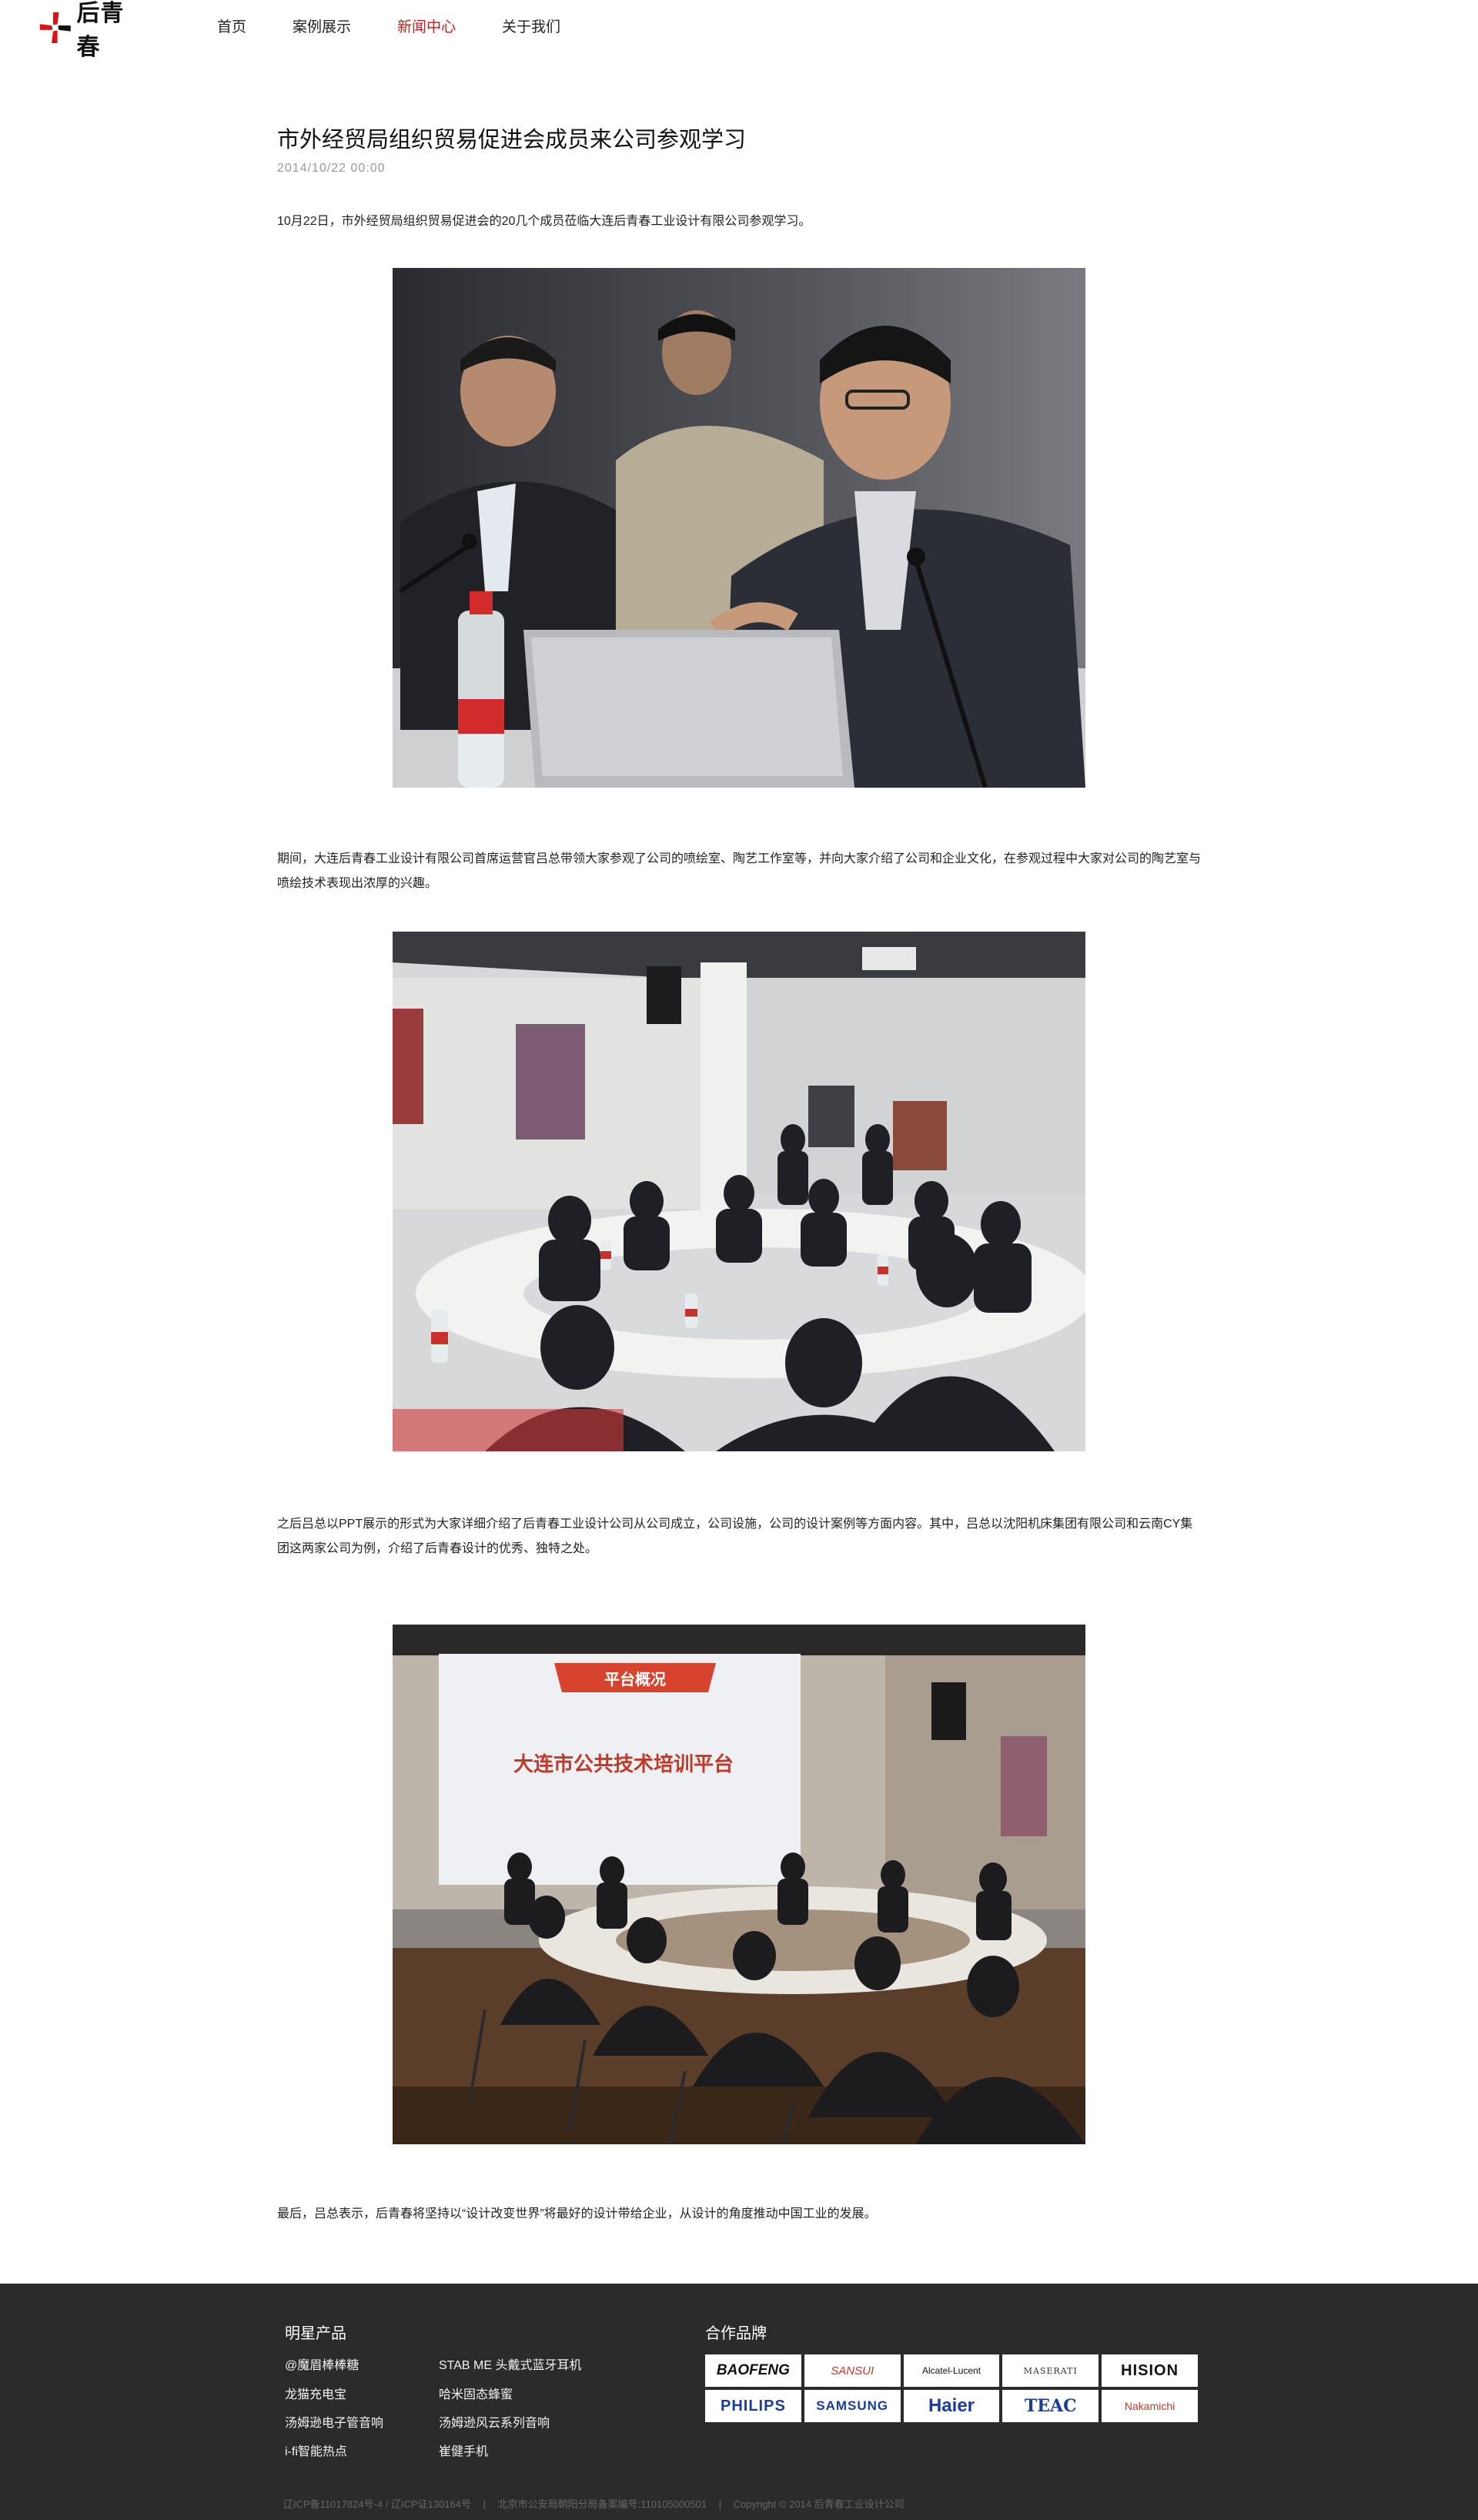 Image resolution: width=1478 pixels, height=2520 pixels. I want to click on speaker-photo-illustration, so click(739, 528).